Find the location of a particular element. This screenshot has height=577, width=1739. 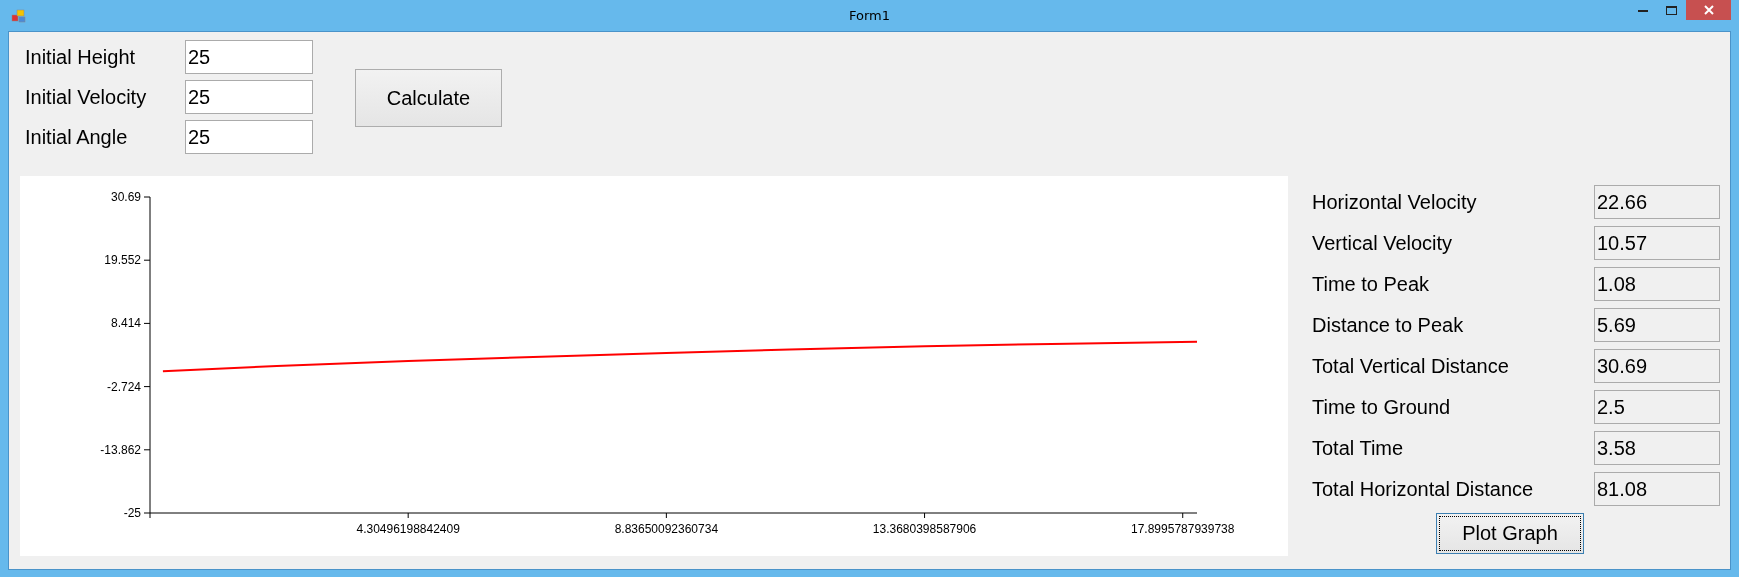

x-tick-label: 13.3680398587906 is located at coordinates (924, 529).